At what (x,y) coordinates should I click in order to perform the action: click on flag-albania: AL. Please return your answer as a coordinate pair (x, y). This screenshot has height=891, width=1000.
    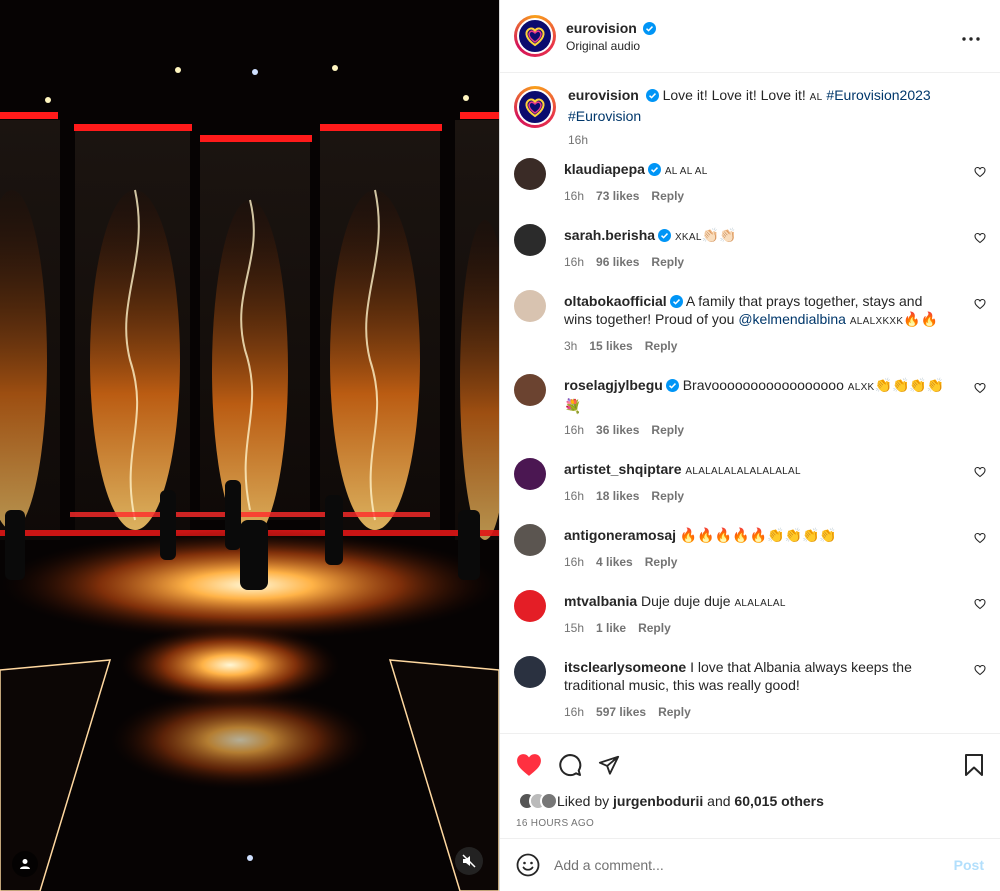
    Looking at the image, I should click on (816, 97).